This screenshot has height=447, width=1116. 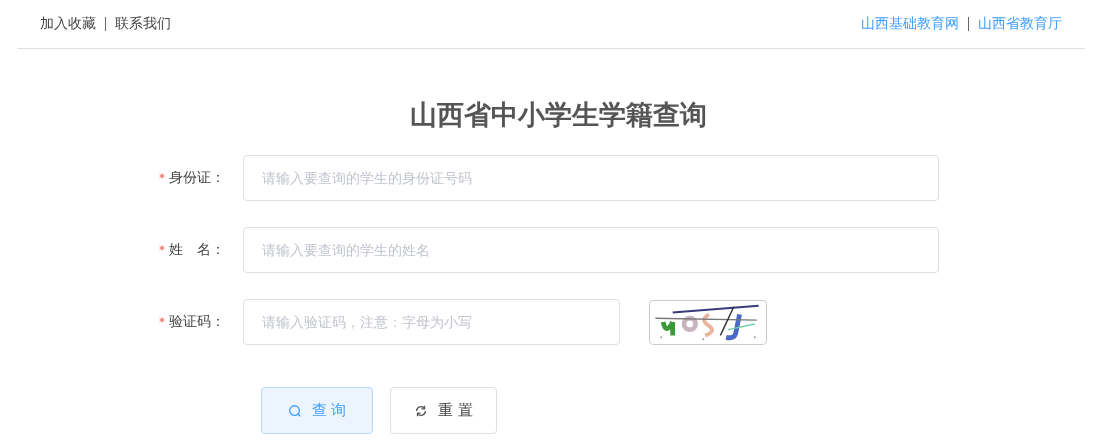 What do you see at coordinates (68, 24) in the screenshot?
I see `header-link: 加入收藏` at bounding box center [68, 24].